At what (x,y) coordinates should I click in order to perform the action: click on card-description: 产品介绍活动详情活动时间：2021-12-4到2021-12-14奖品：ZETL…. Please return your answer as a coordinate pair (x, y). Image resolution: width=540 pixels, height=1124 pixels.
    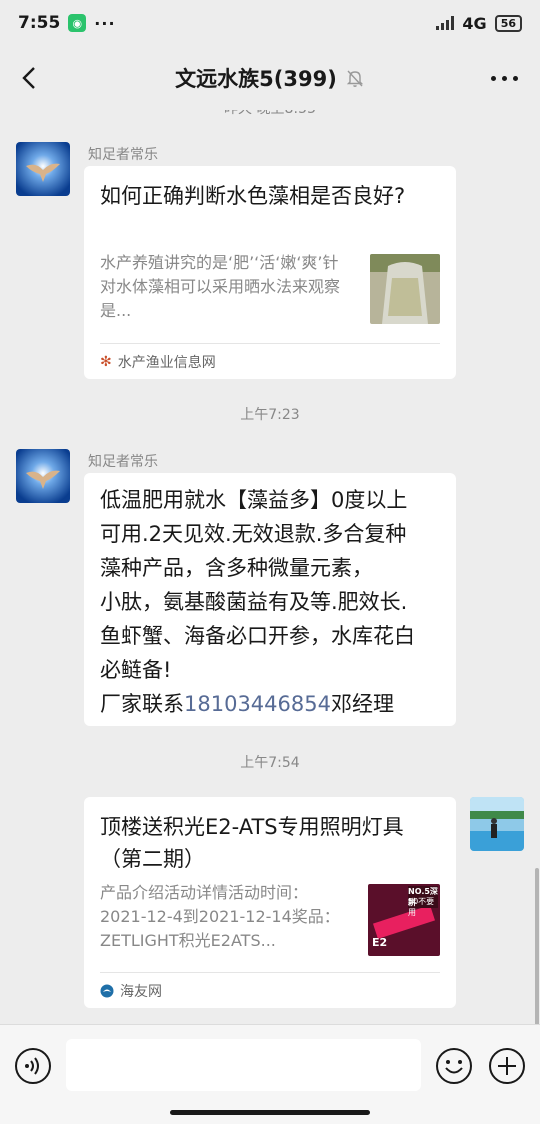
    Looking at the image, I should click on (220, 916).